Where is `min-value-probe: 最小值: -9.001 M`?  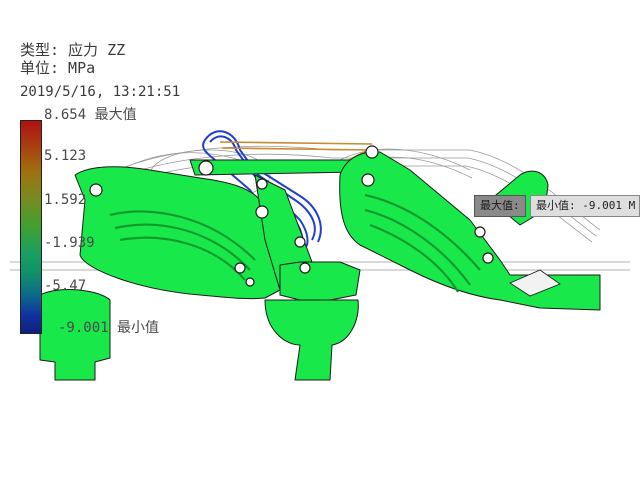 min-value-probe: 最小值: -9.001 M is located at coordinates (585, 206).